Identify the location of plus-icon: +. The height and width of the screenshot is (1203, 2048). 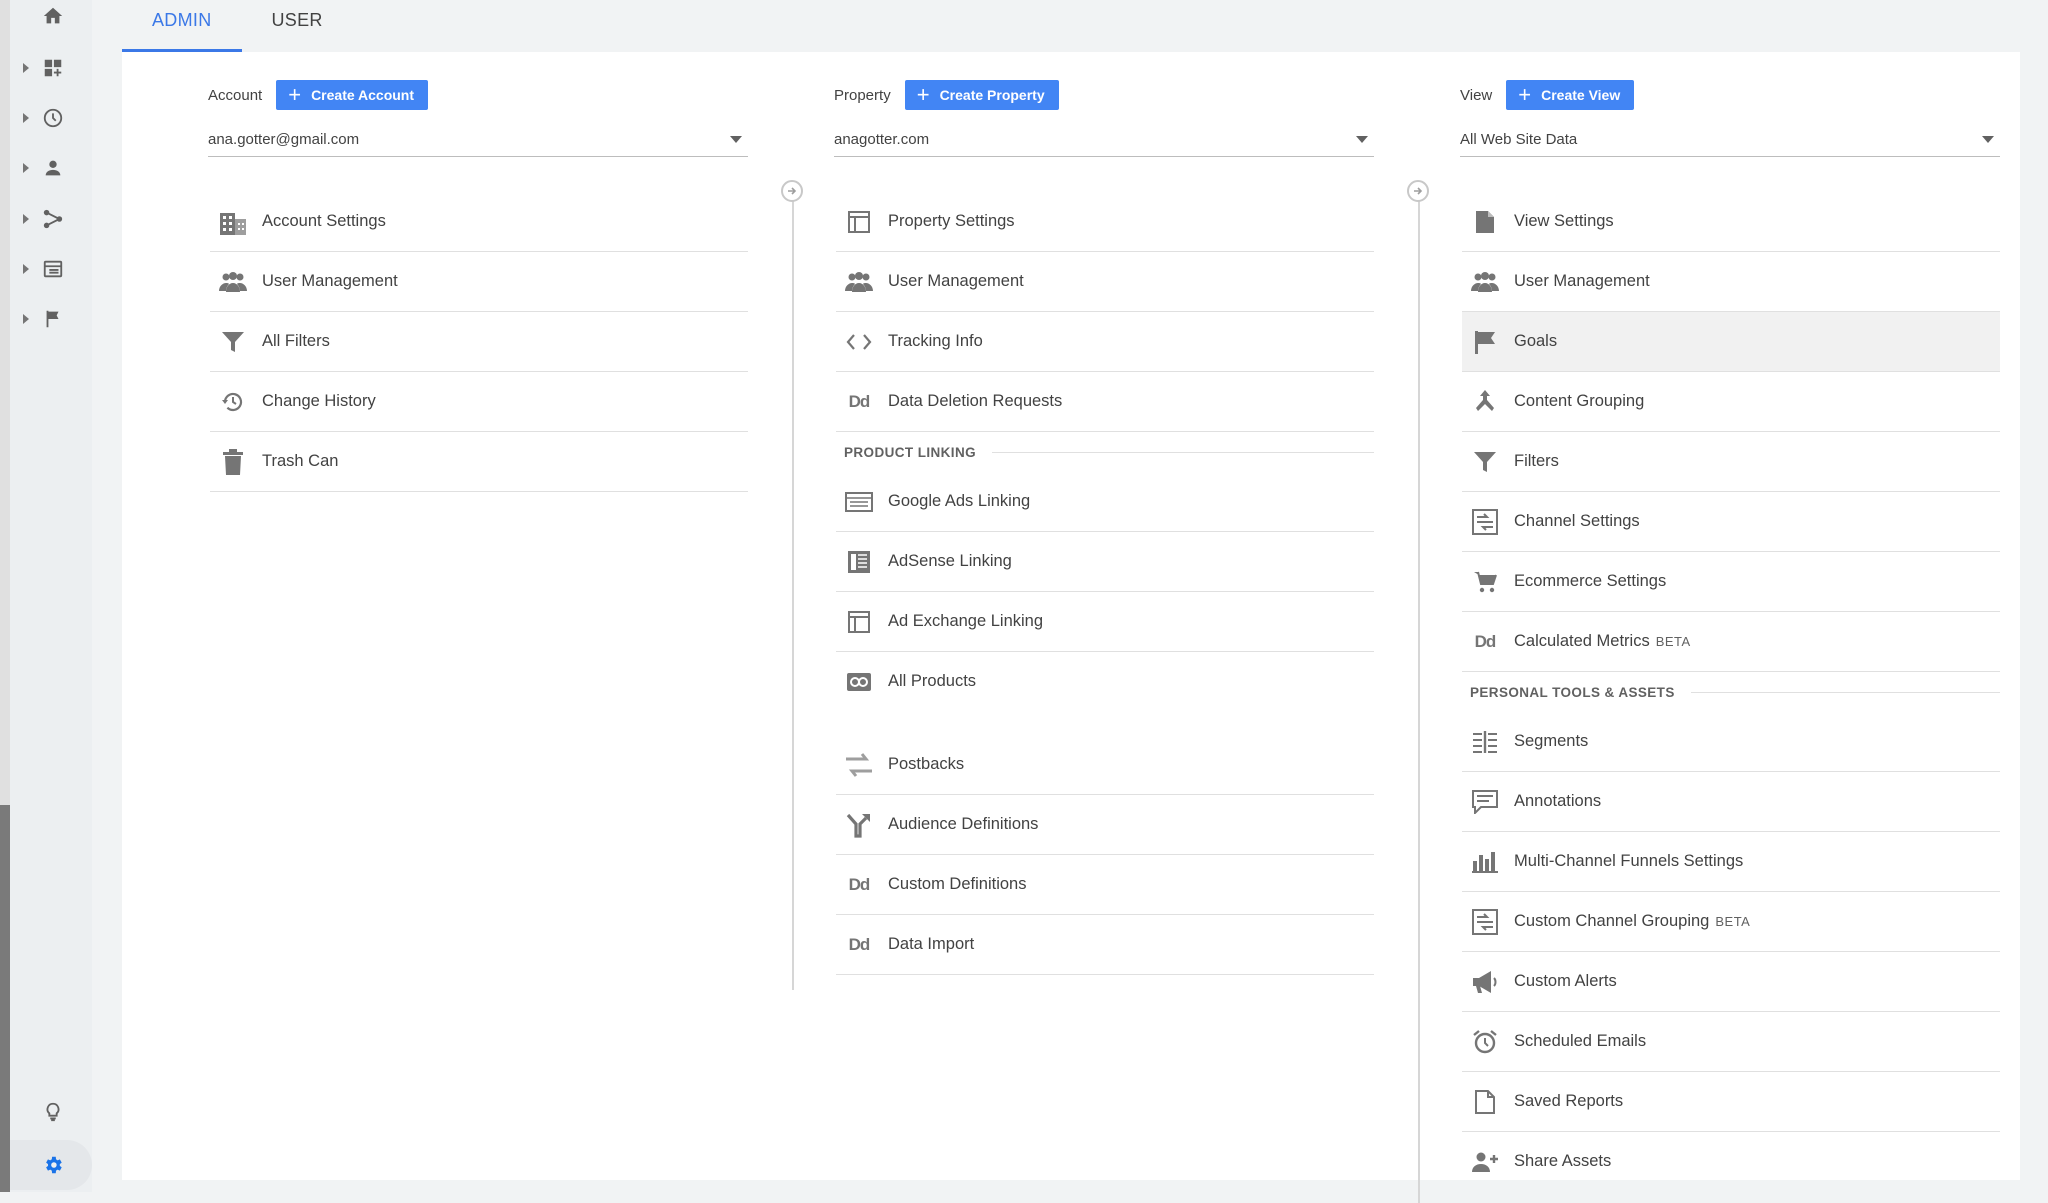
(923, 94).